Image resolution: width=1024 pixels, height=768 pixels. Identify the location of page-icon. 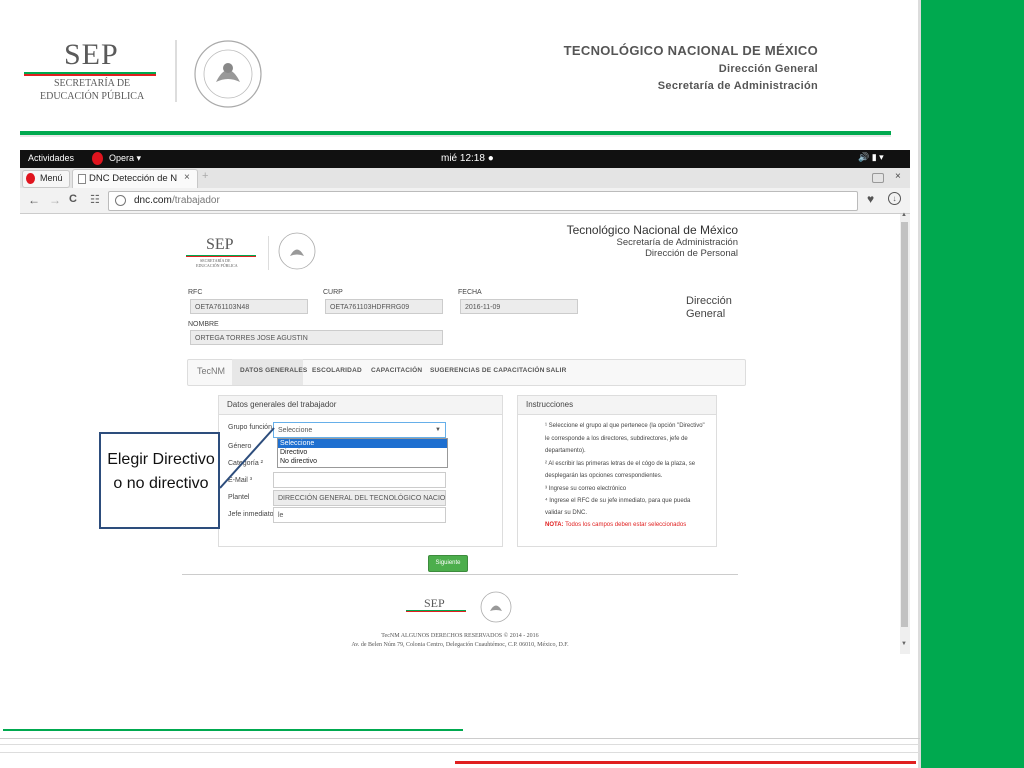
(82, 179).